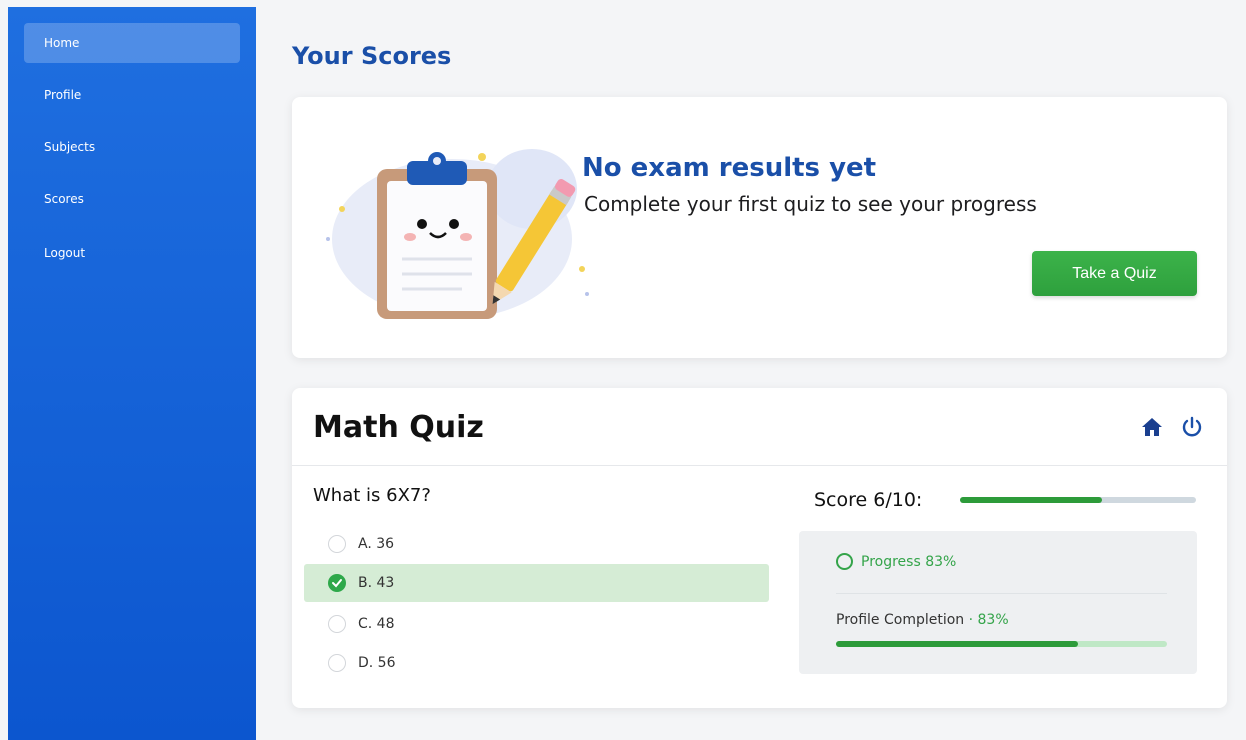  I want to click on sidebar-item-subjects: Subjects, so click(132, 147).